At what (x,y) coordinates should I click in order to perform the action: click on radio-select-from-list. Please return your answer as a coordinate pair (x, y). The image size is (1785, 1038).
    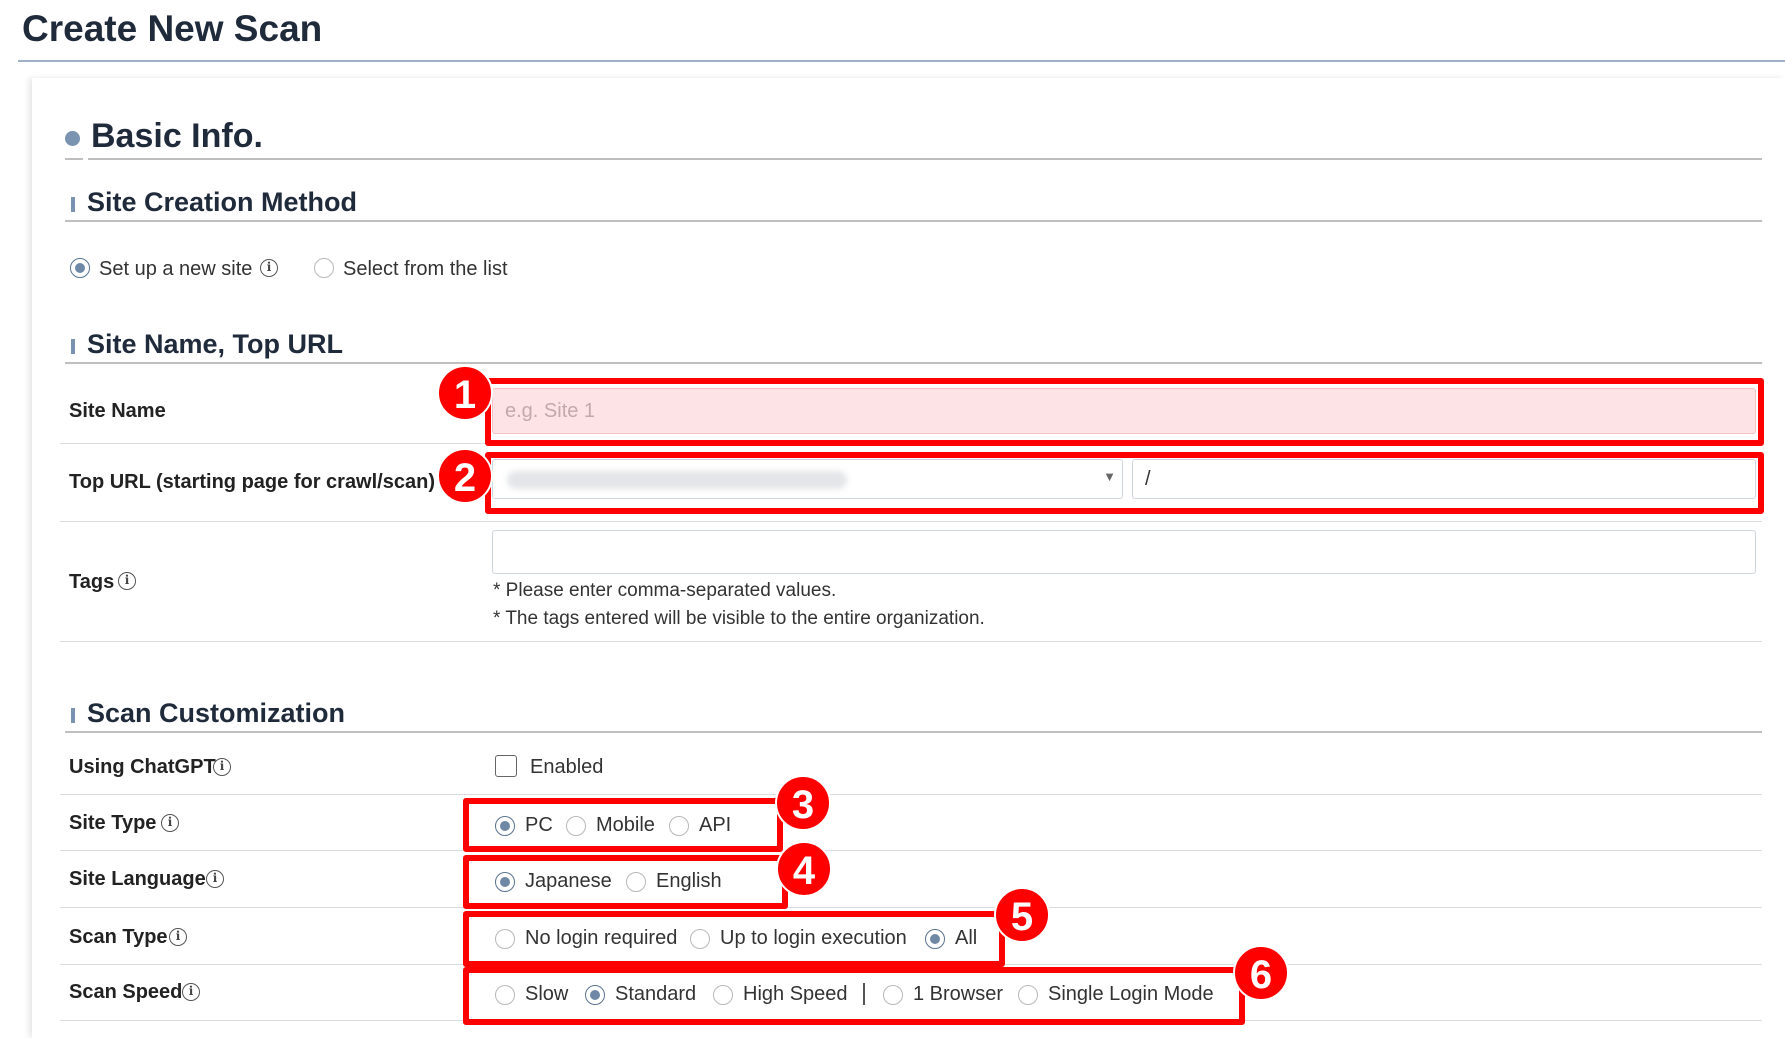
    Looking at the image, I should click on (324, 268).